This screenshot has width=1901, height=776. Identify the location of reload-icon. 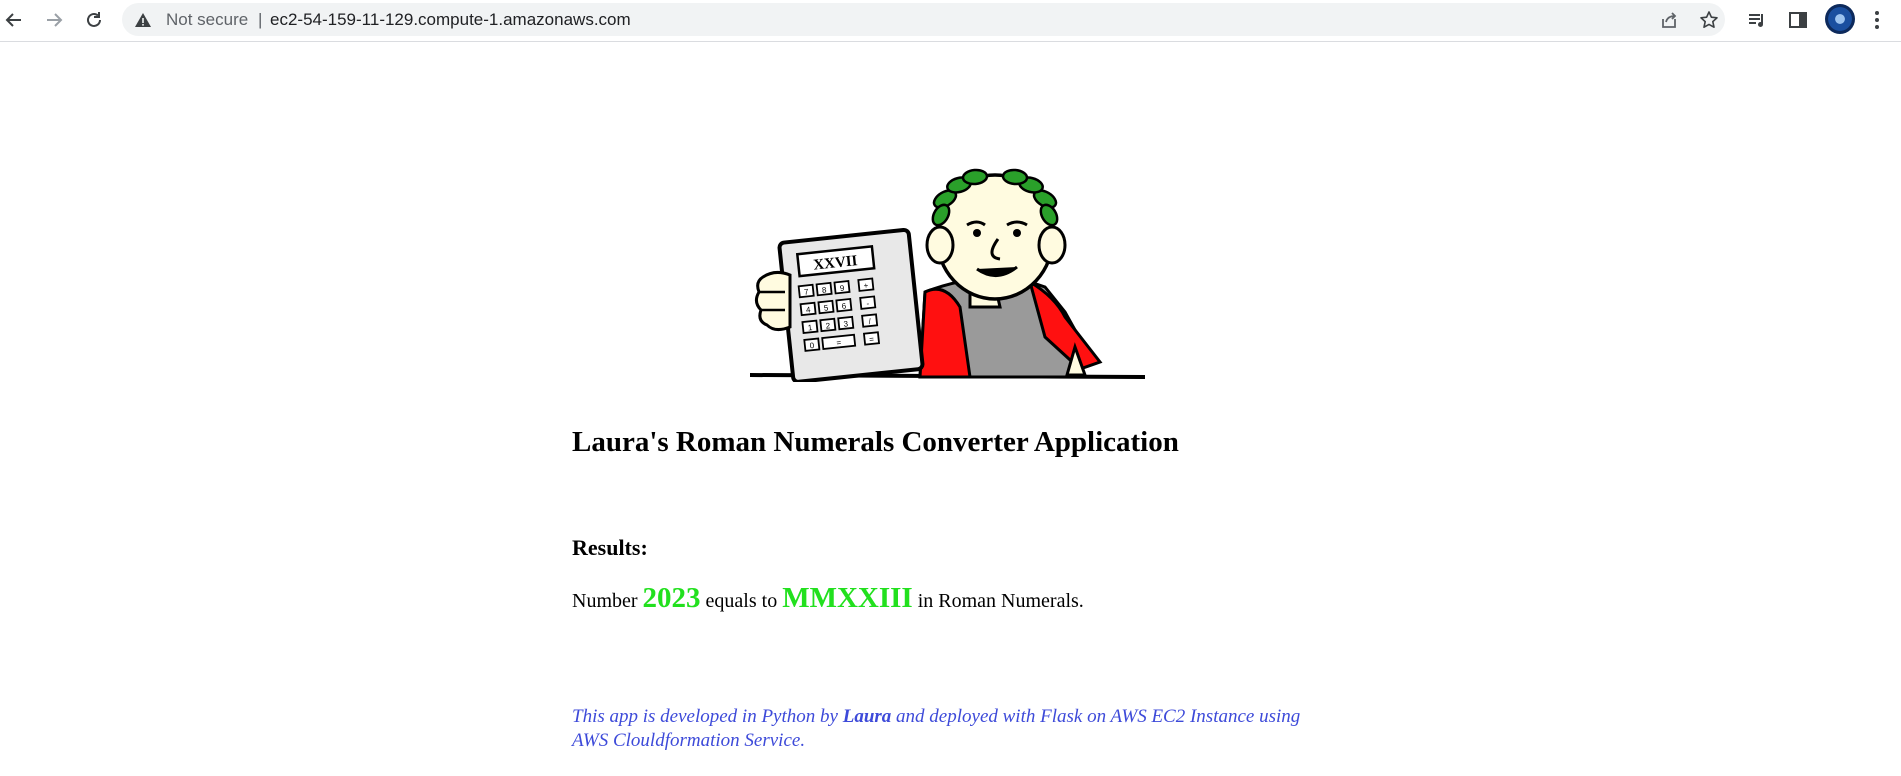
(94, 19).